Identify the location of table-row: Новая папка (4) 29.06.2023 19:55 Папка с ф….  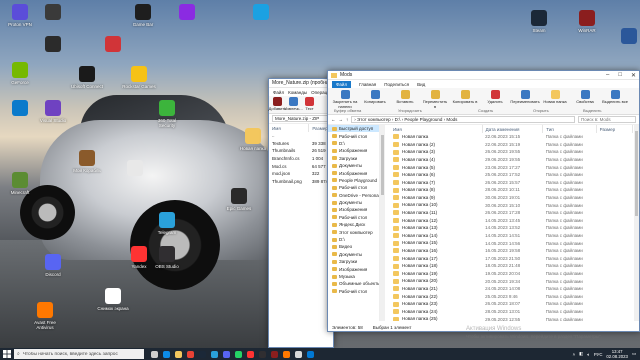
(511, 160).